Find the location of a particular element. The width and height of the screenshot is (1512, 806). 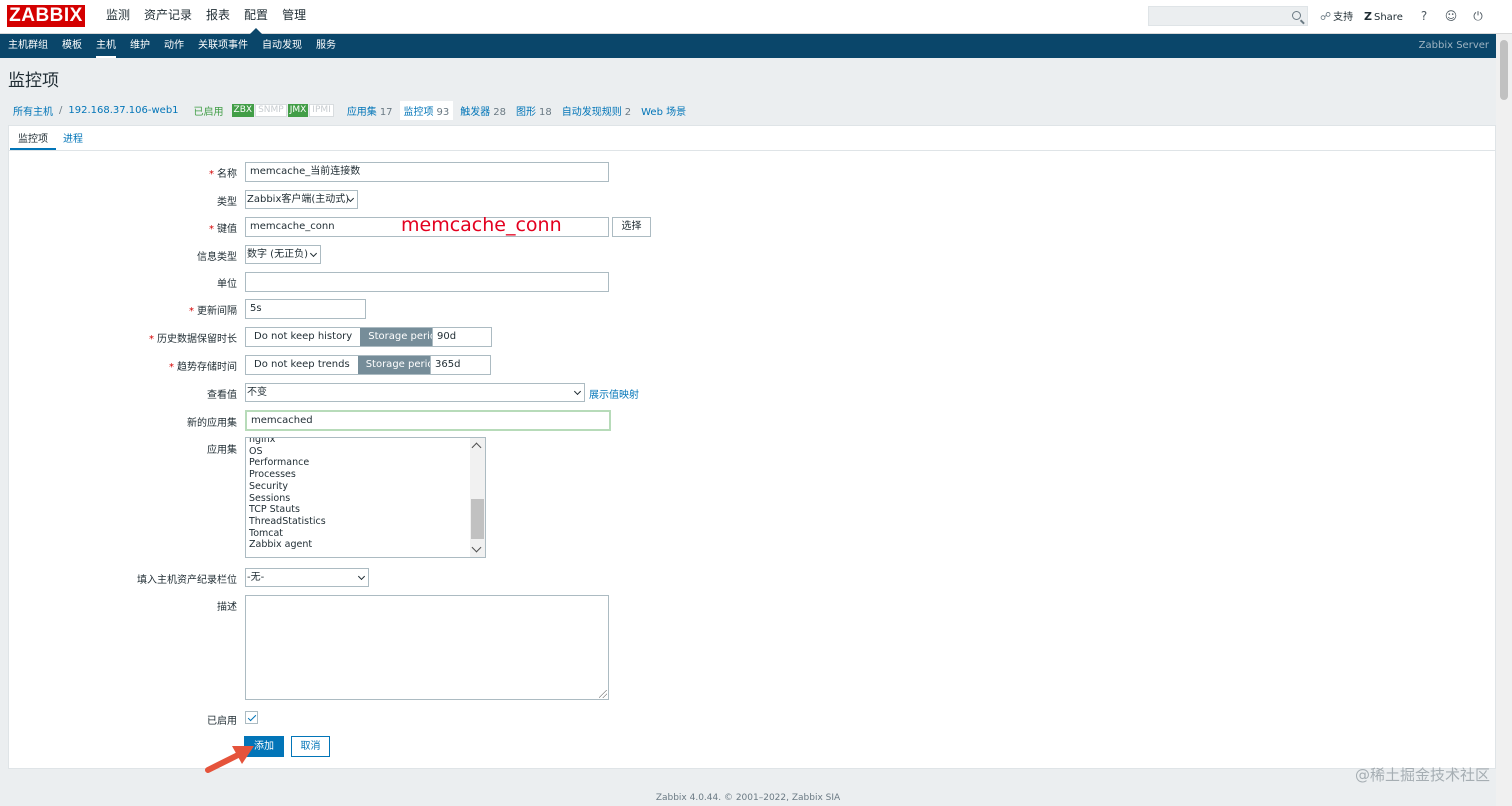

jmx-badge: JMX is located at coordinates (298, 110).